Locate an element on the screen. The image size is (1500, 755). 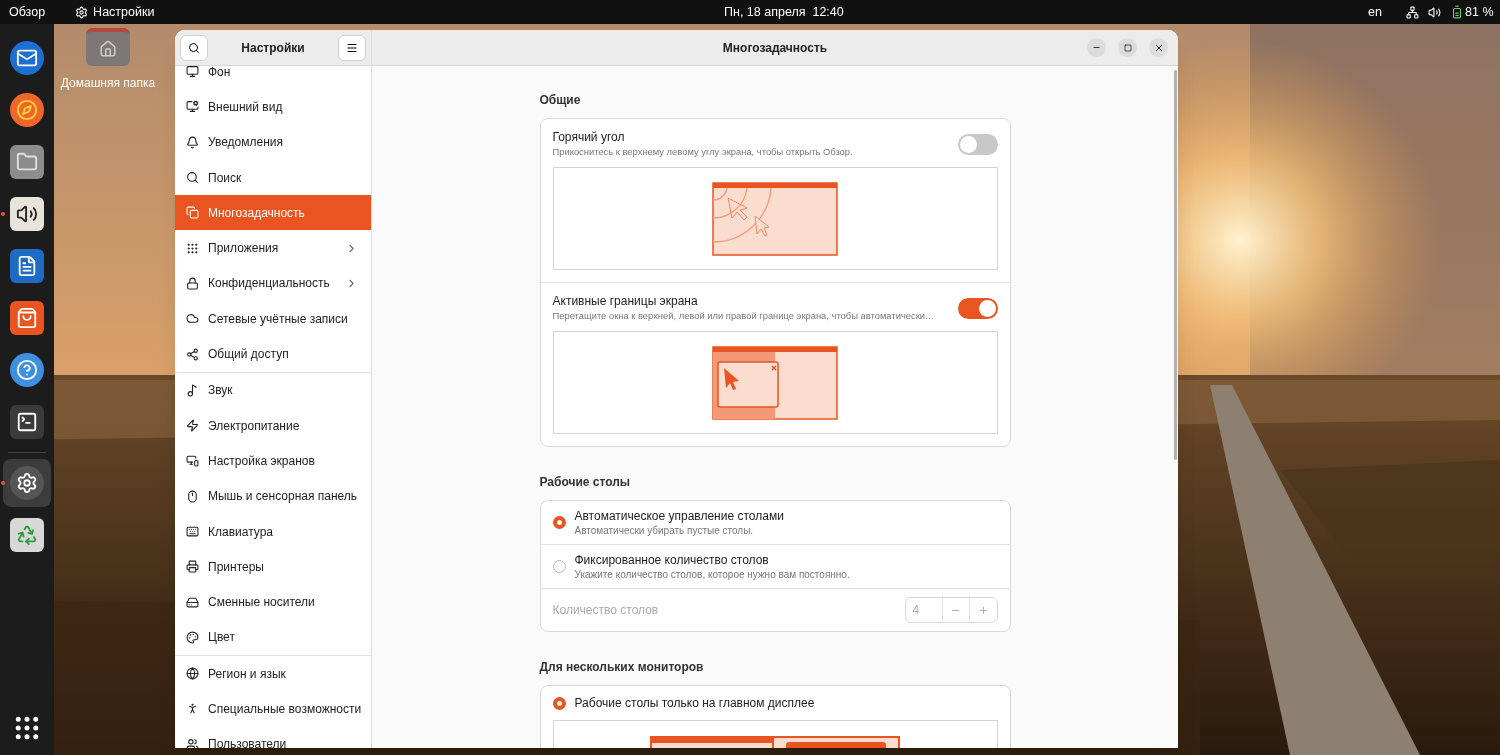
clock: Пн, 18 апреля 12:40 is located at coordinates (784, 12).